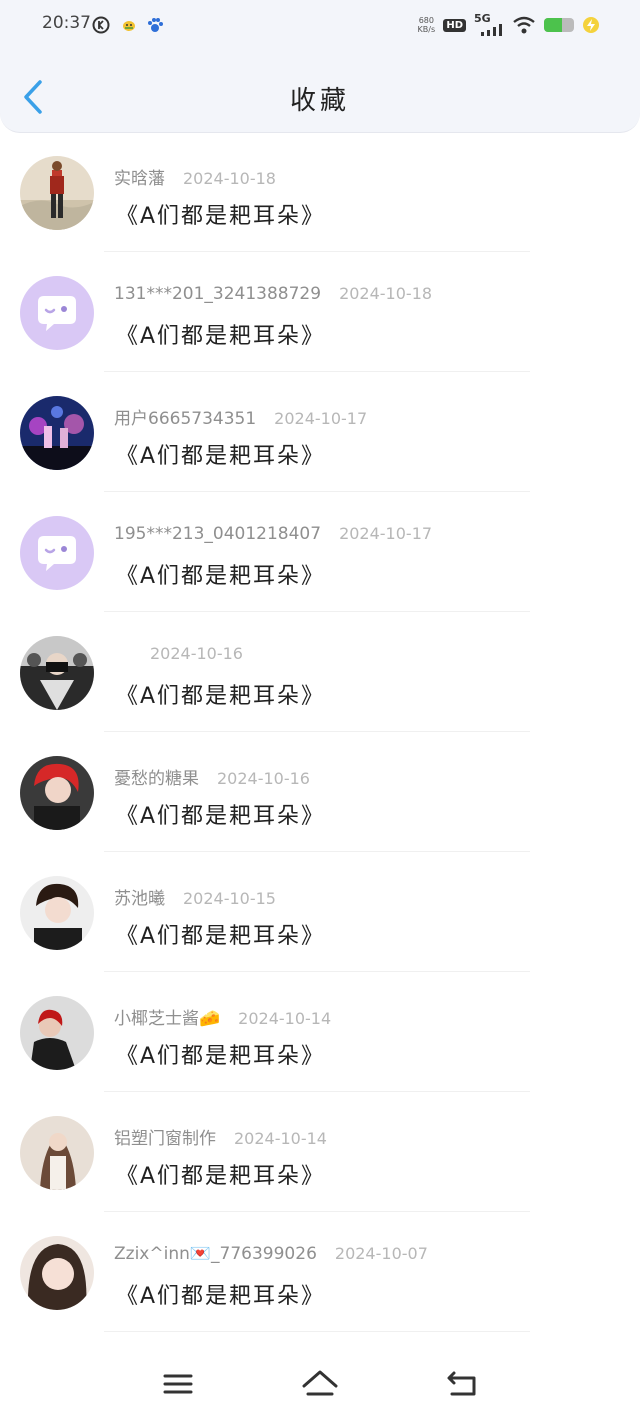 The width and height of the screenshot is (640, 1422). I want to click on username: 实晗藩 2024-10-18, so click(195, 176).